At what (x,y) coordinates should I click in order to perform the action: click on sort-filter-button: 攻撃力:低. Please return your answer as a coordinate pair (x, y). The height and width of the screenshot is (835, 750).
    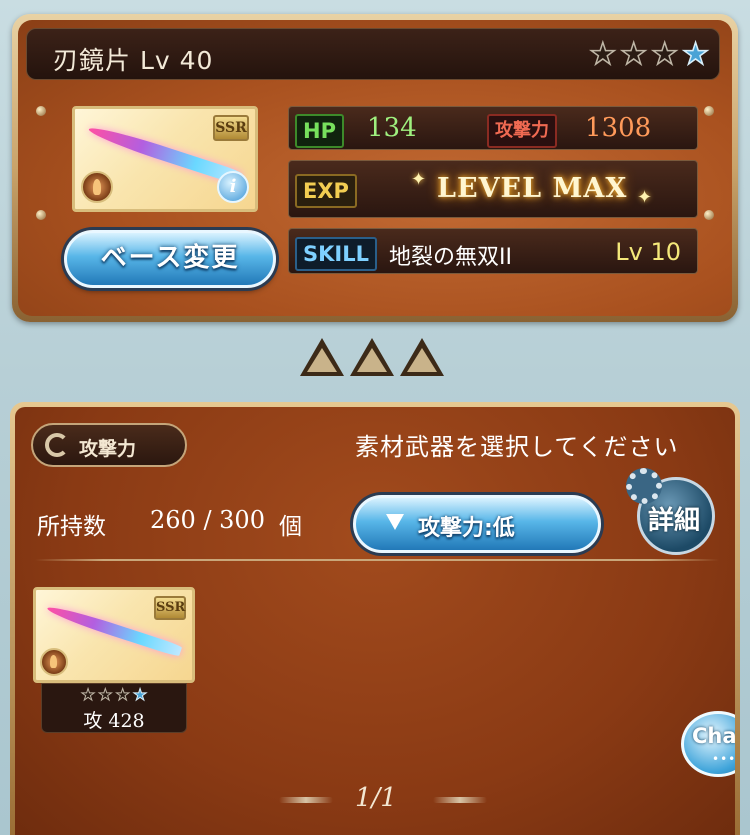
    Looking at the image, I should click on (477, 524).